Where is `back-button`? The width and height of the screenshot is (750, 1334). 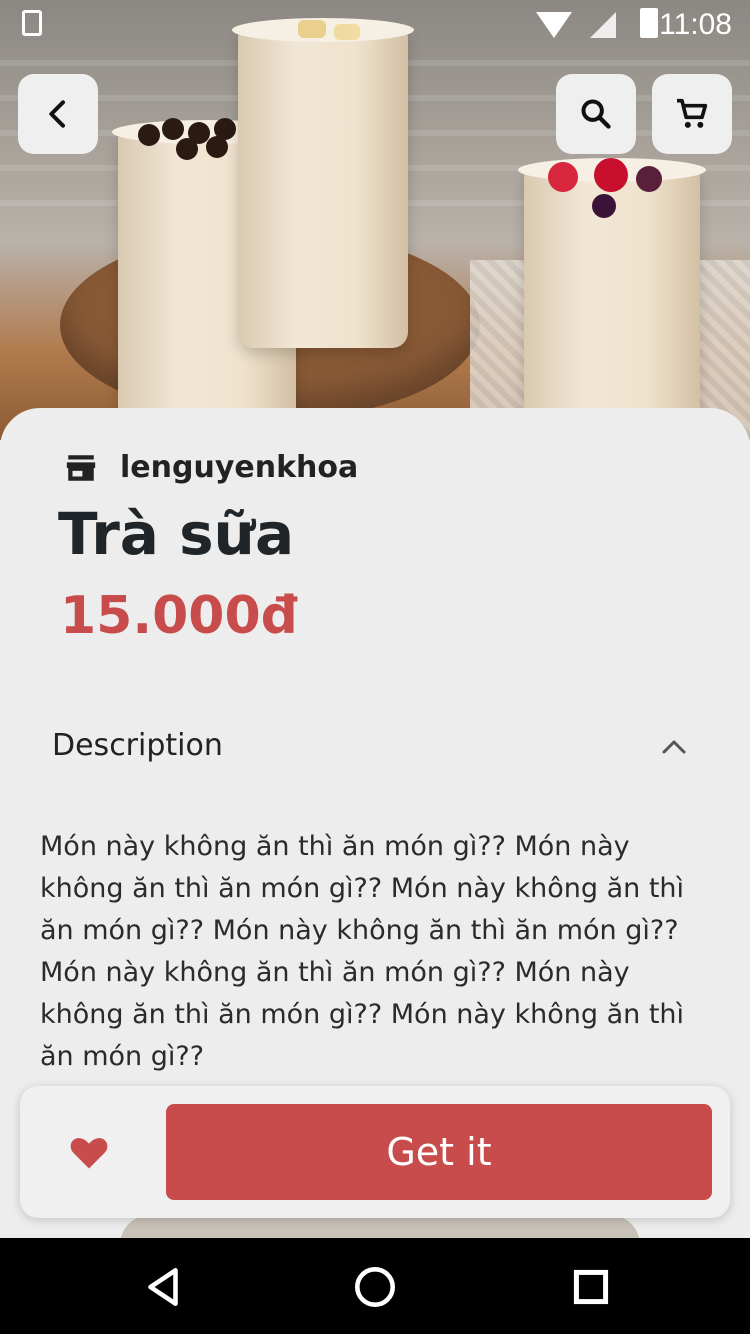
back-button is located at coordinates (58, 114).